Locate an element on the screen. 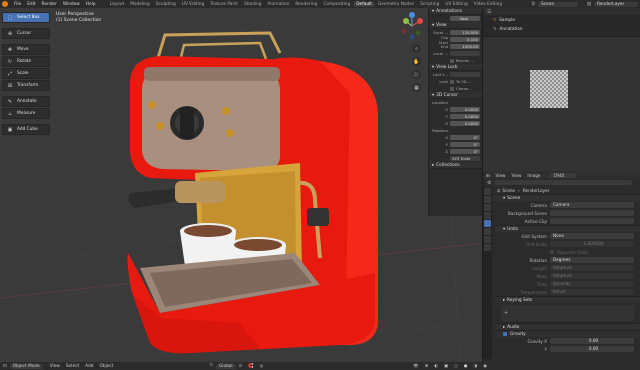 The height and width of the screenshot is (370, 640). temperature-dropdown: Kelvin is located at coordinates (592, 292).